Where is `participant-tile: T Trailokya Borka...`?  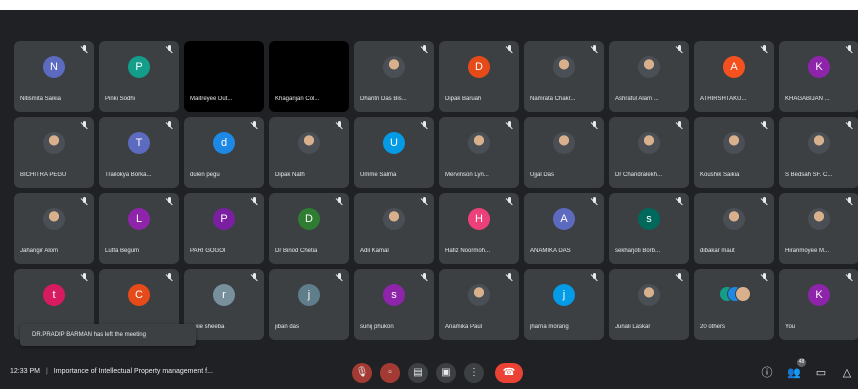 participant-tile: T Trailokya Borka... is located at coordinates (139, 152).